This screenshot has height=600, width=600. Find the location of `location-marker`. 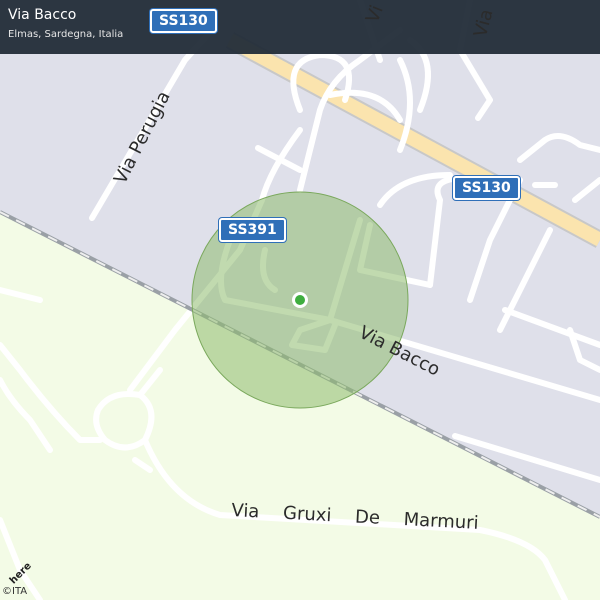

location-marker is located at coordinates (300, 300).